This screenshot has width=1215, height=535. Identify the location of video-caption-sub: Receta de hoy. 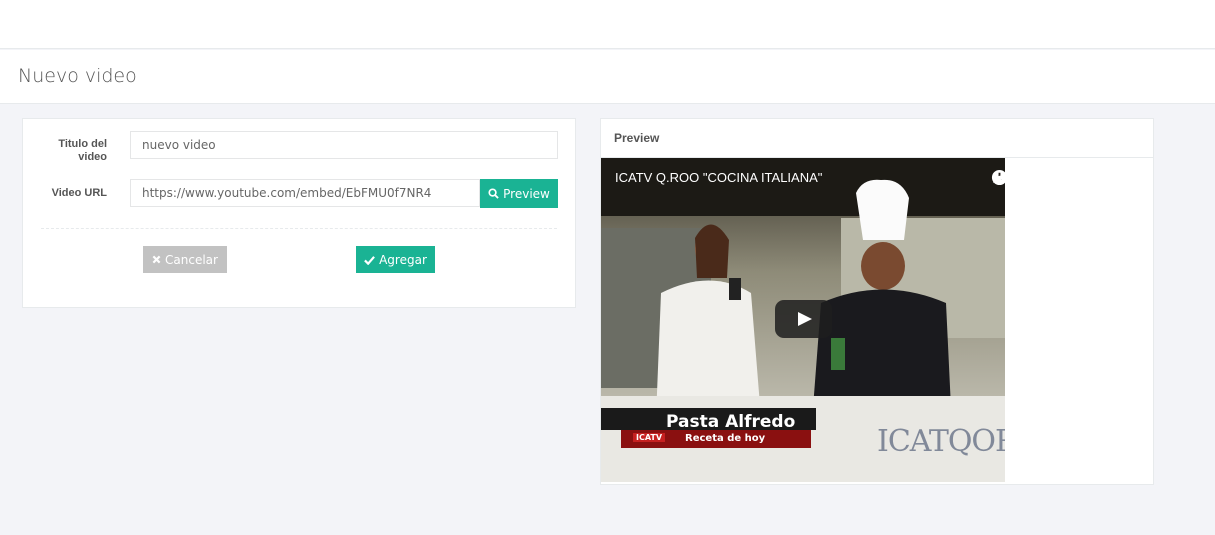
(725, 438).